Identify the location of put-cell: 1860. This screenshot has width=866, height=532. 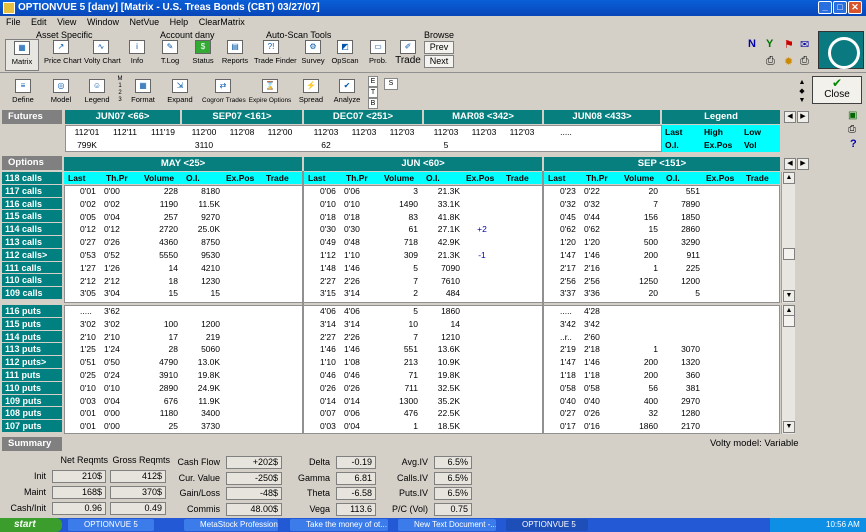
(439, 311).